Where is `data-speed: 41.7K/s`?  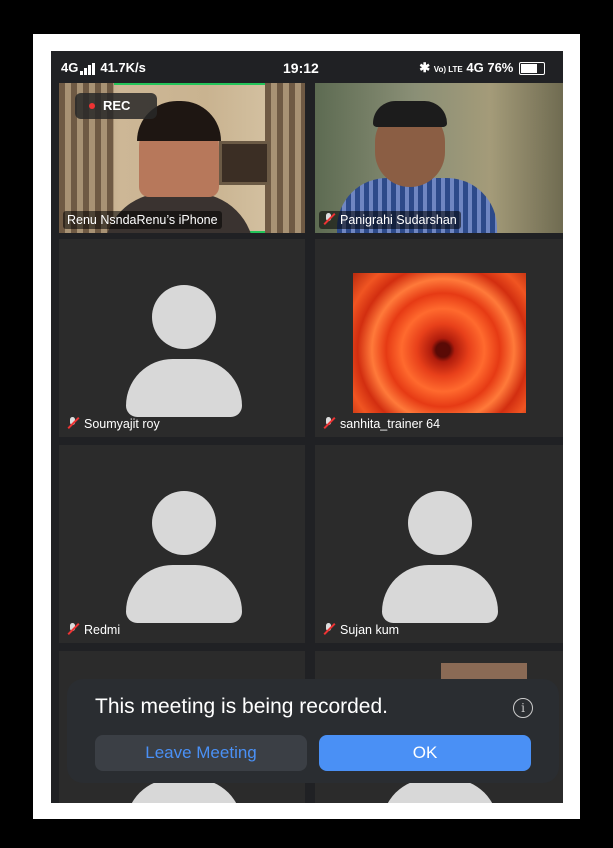 data-speed: 41.7K/s is located at coordinates (123, 67).